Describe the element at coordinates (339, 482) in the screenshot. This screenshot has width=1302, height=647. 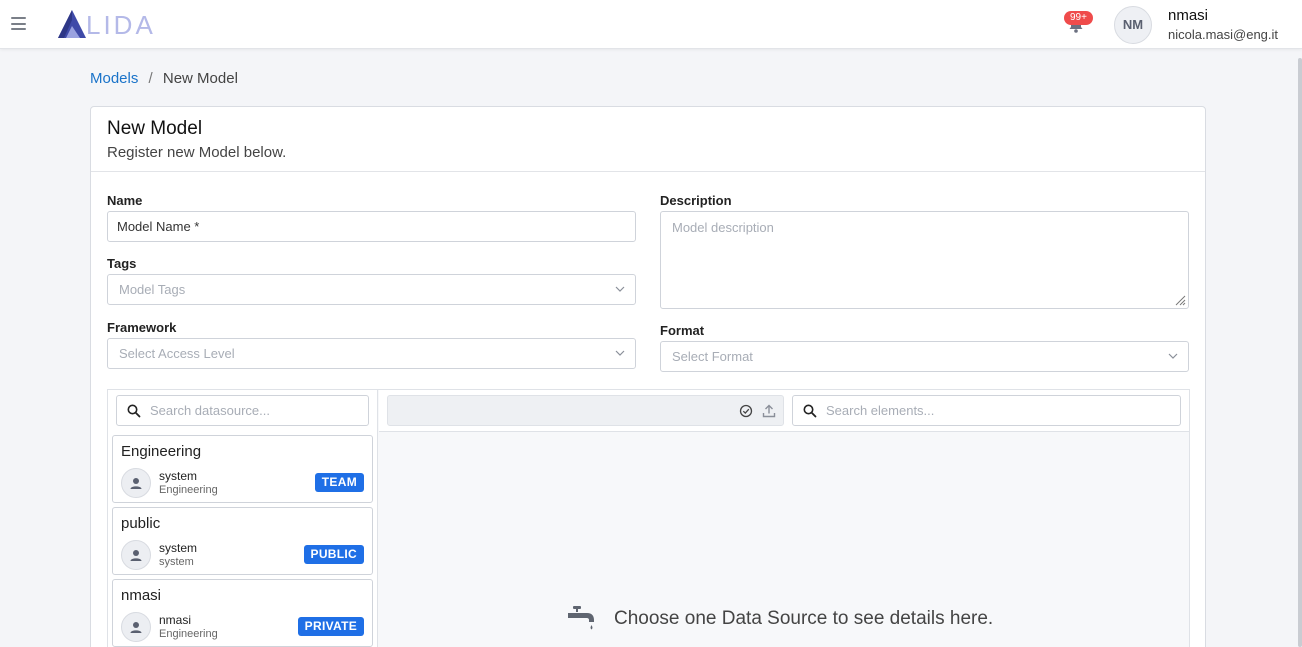
I see `access-badge: TEAM` at that location.